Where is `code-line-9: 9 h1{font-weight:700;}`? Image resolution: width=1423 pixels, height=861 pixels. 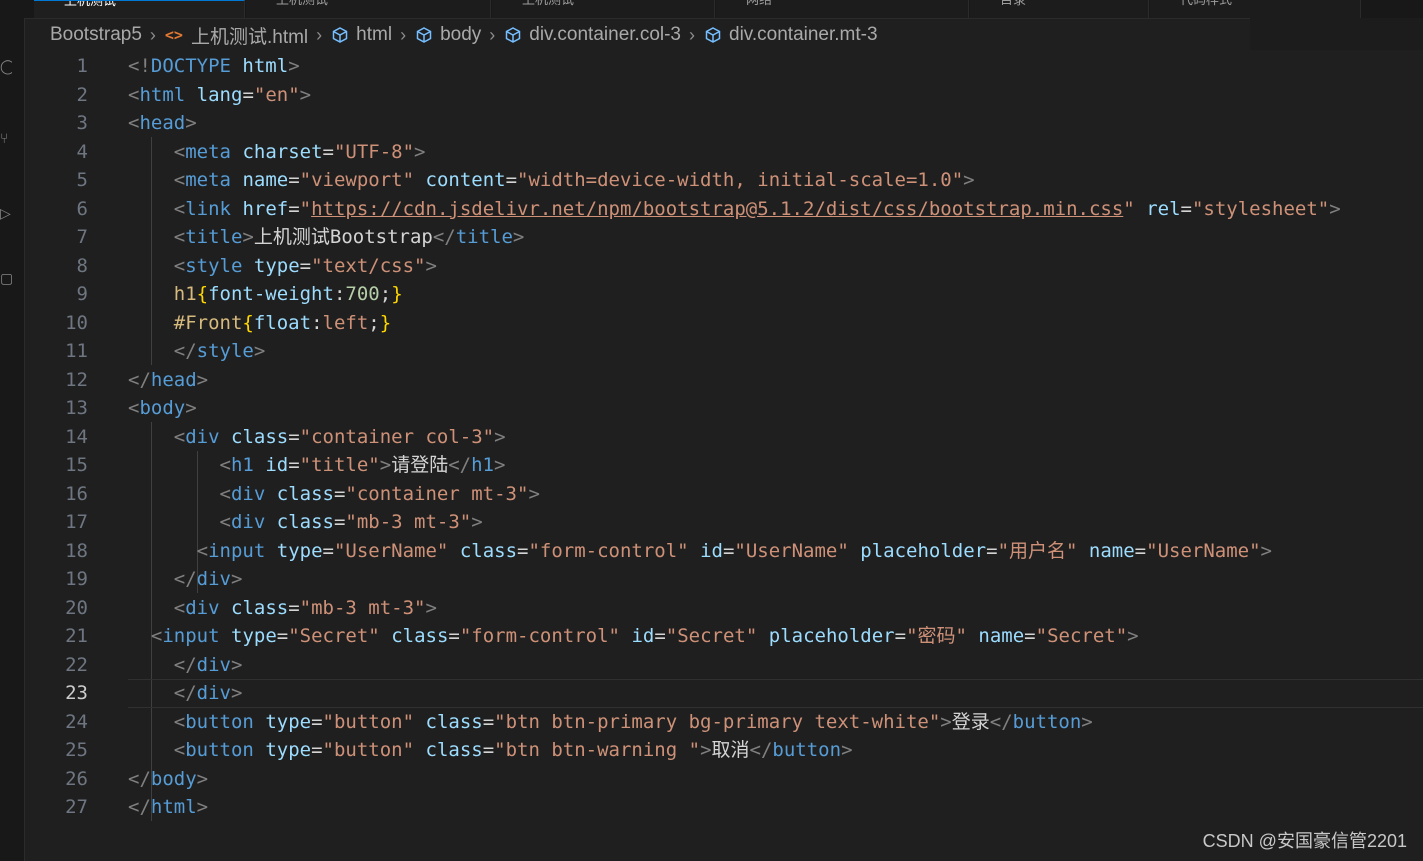 code-line-9: 9 h1{font-weight:700;} is located at coordinates (723, 294).